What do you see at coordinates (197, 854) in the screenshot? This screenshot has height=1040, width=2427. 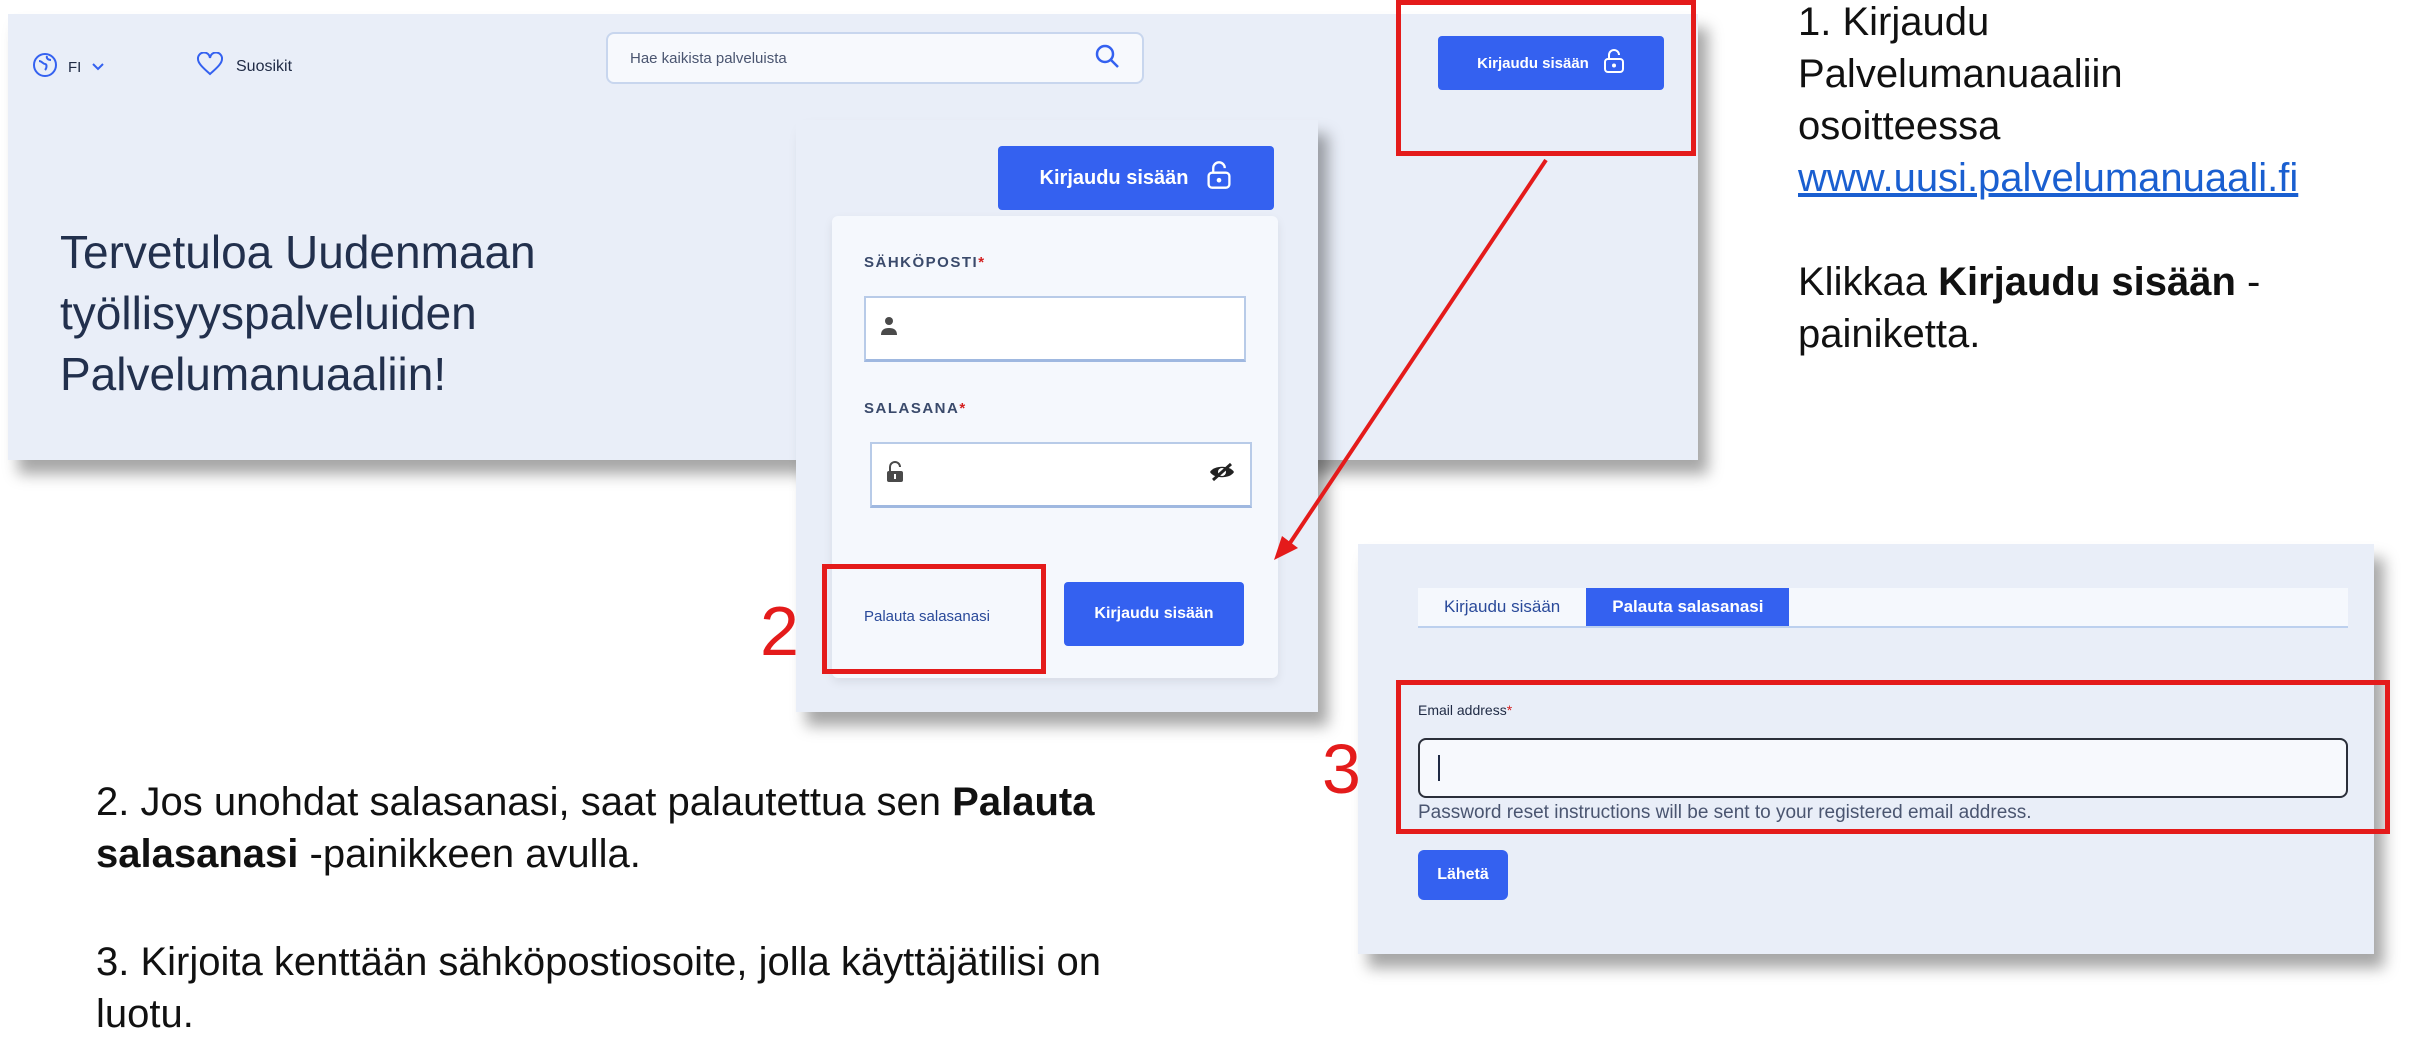 I see `instr-bold: salasanasi` at bounding box center [197, 854].